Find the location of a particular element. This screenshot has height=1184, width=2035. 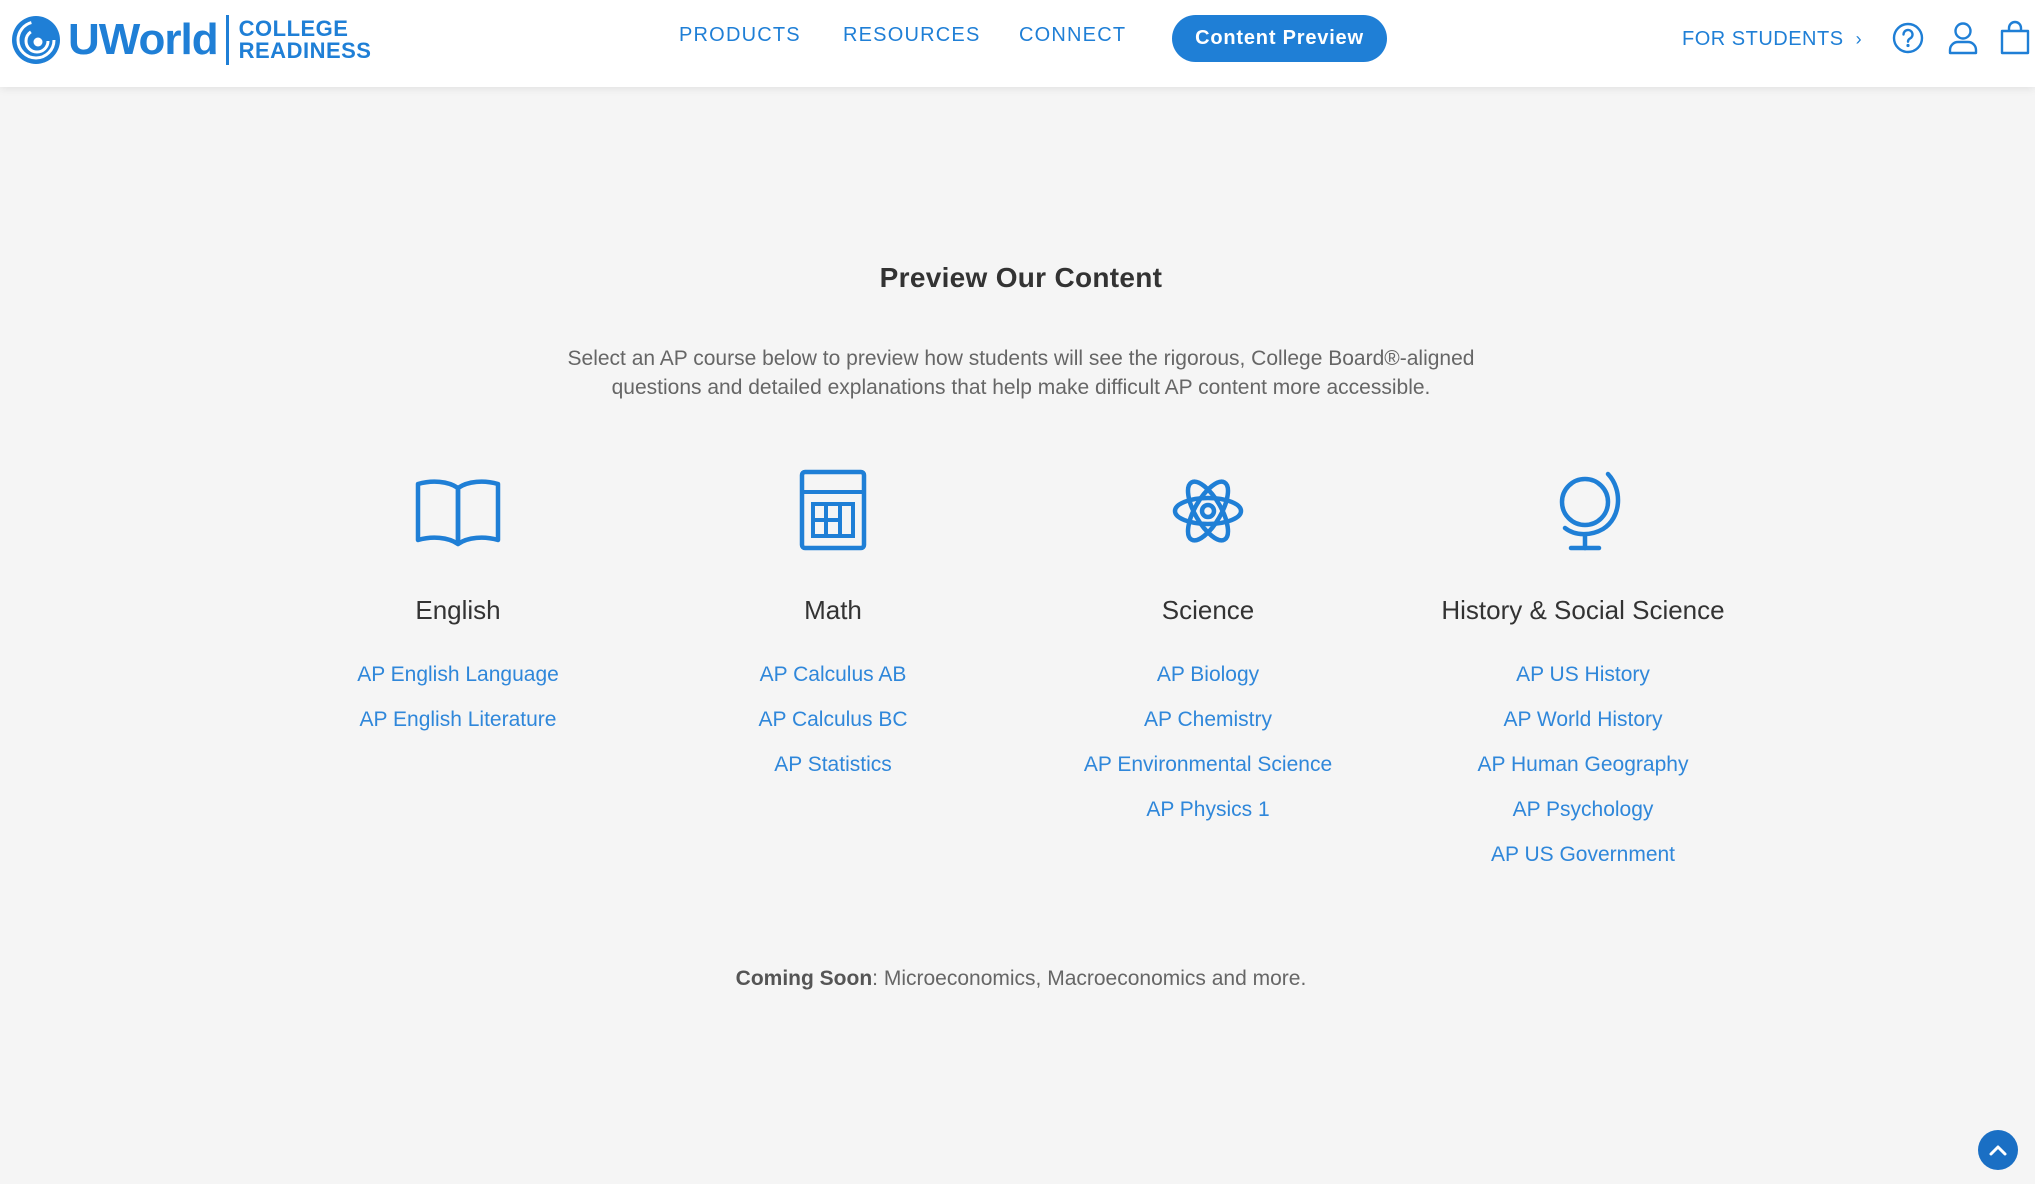

content-preview-button: Content Preview is located at coordinates (1279, 38).